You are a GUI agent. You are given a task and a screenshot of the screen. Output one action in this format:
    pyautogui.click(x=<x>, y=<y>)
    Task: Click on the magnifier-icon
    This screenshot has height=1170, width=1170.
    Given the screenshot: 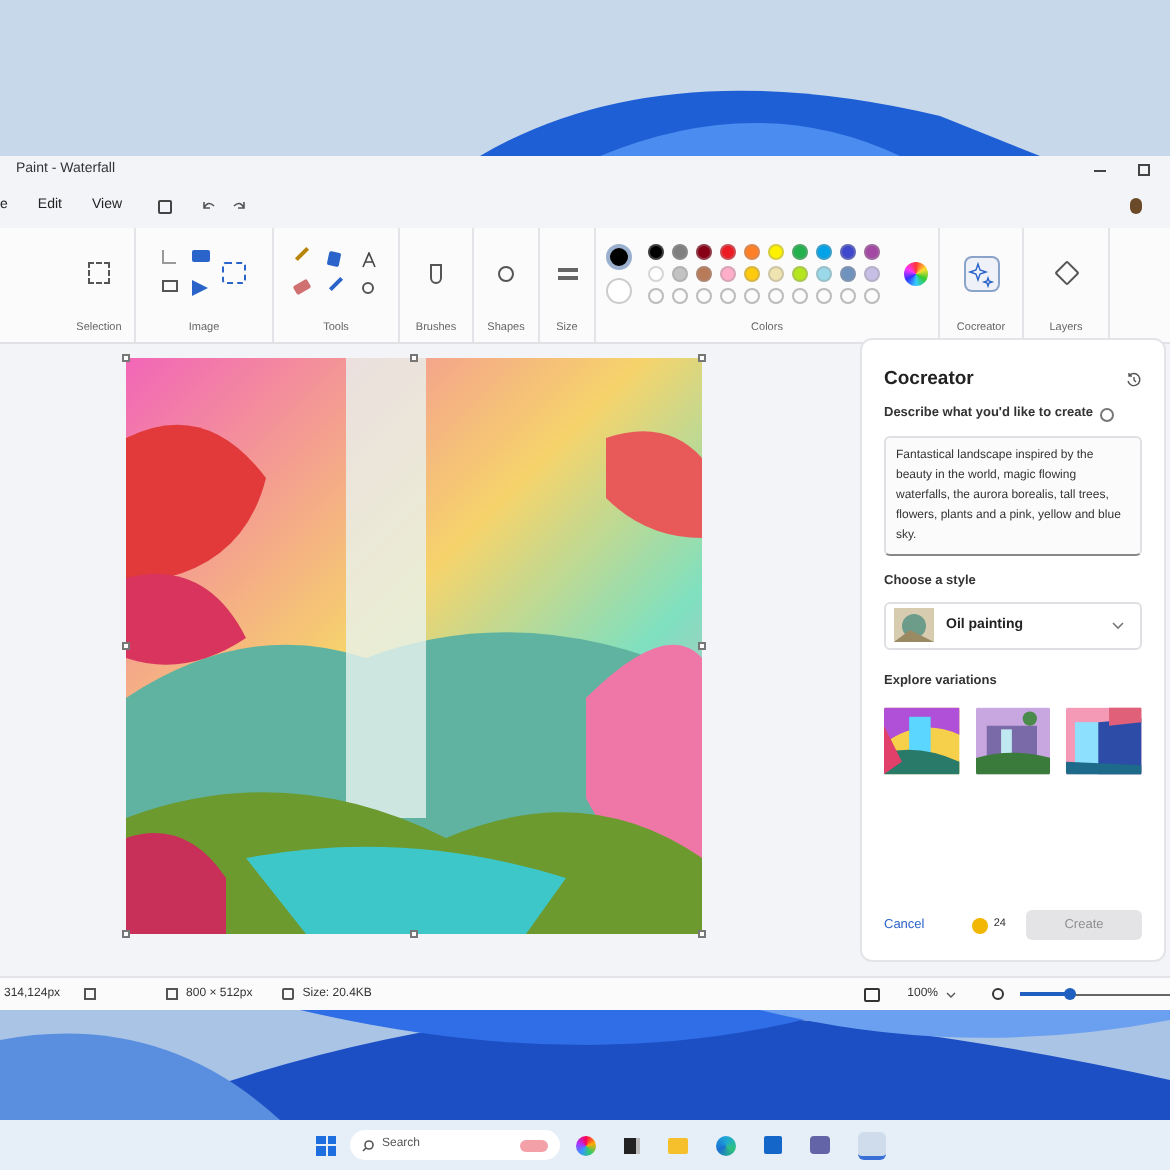 What is the action you would take?
    pyautogui.click(x=368, y=288)
    